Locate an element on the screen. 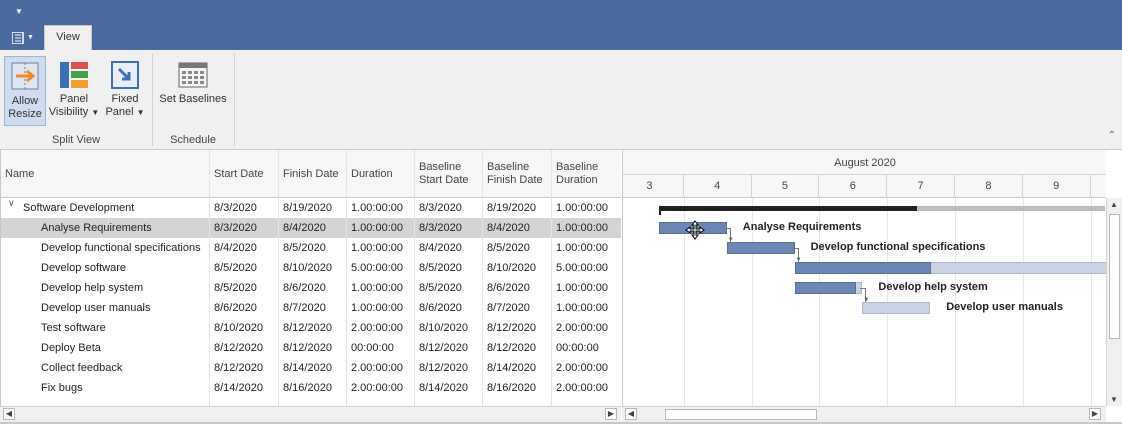 This screenshot has height=424, width=1122. tab-view: View is located at coordinates (68, 37).